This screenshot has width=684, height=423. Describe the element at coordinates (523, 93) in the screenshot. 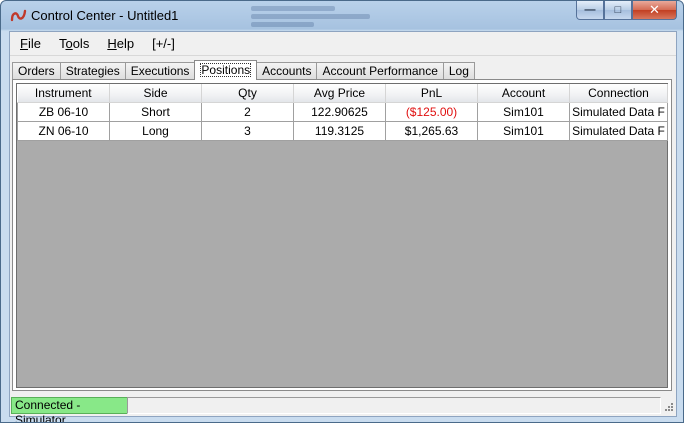

I see `column-header-account: Account` at that location.